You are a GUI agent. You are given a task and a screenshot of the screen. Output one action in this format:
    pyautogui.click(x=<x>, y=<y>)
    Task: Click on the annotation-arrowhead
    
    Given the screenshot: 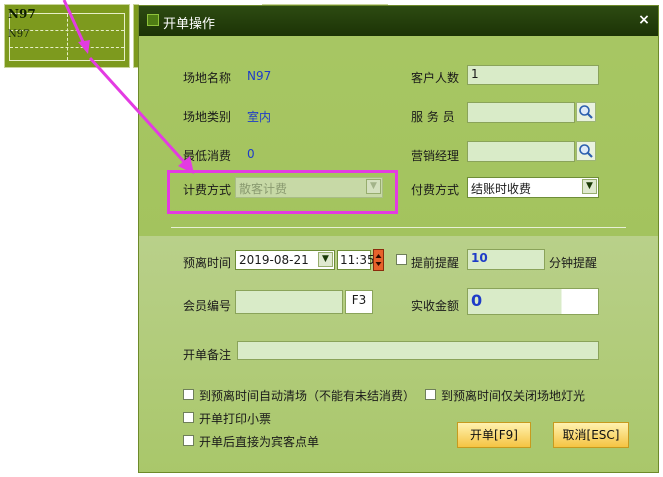 What is the action you would take?
    pyautogui.click(x=84, y=47)
    